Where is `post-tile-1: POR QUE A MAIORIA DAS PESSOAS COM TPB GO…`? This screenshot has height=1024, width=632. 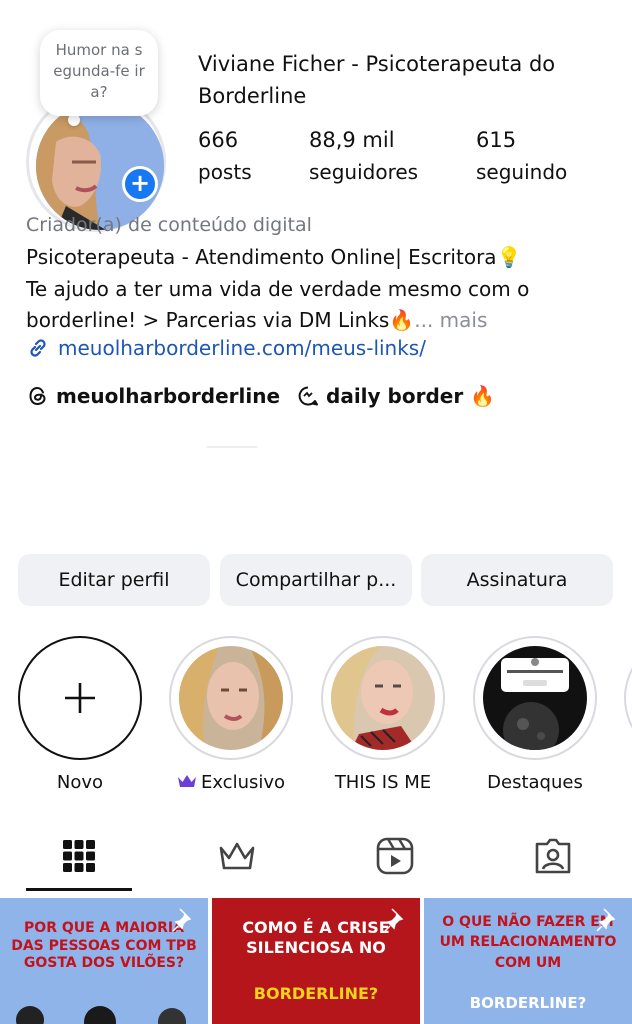
post-tile-1: POR QUE A MAIORIA DAS PESSOAS COM TPB GO… is located at coordinates (104, 961).